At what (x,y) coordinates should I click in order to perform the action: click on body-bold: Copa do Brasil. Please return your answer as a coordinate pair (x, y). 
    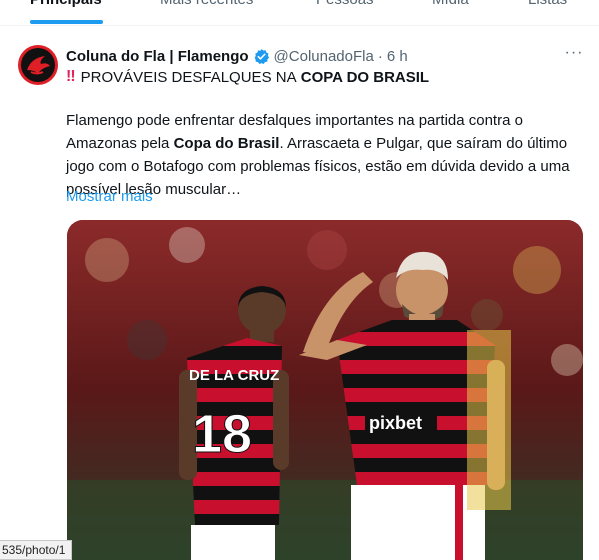
    Looking at the image, I should click on (226, 143).